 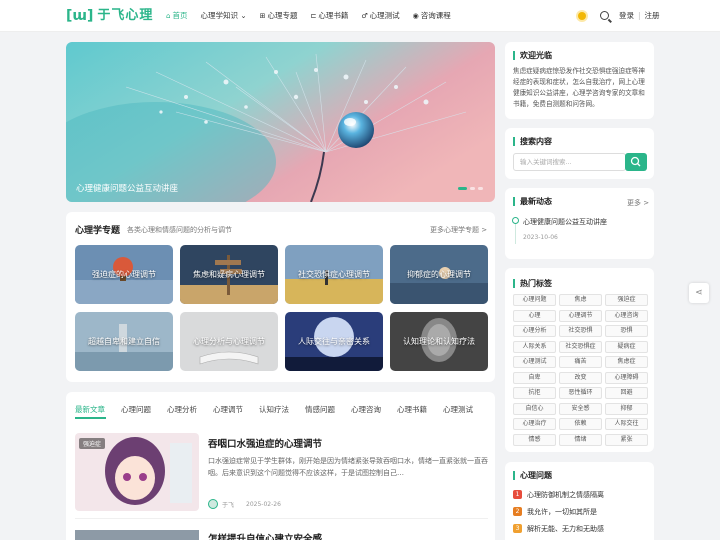 I want to click on tab-cognitive: 认知疗法, so click(x=274, y=409).